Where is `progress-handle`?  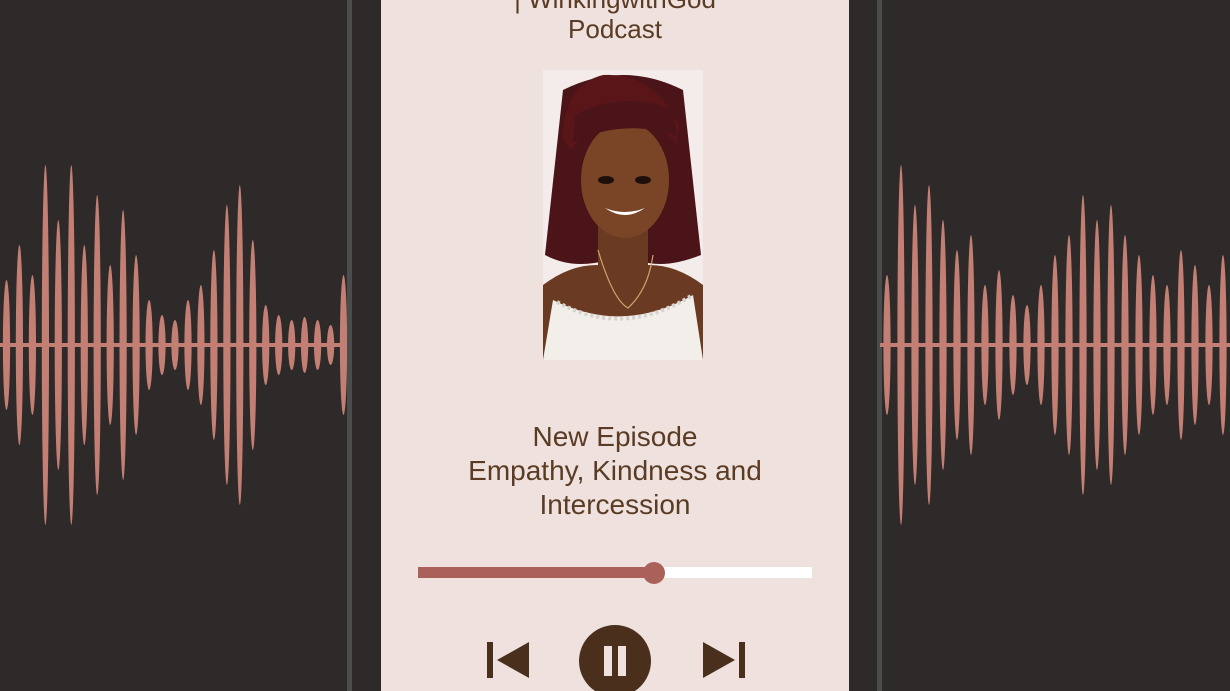 progress-handle is located at coordinates (654, 573).